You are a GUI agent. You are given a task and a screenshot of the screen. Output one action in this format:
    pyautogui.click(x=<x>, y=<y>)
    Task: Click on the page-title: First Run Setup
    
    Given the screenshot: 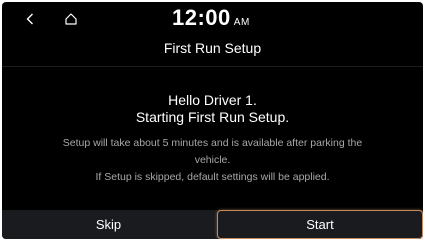 What is the action you would take?
    pyautogui.click(x=212, y=48)
    